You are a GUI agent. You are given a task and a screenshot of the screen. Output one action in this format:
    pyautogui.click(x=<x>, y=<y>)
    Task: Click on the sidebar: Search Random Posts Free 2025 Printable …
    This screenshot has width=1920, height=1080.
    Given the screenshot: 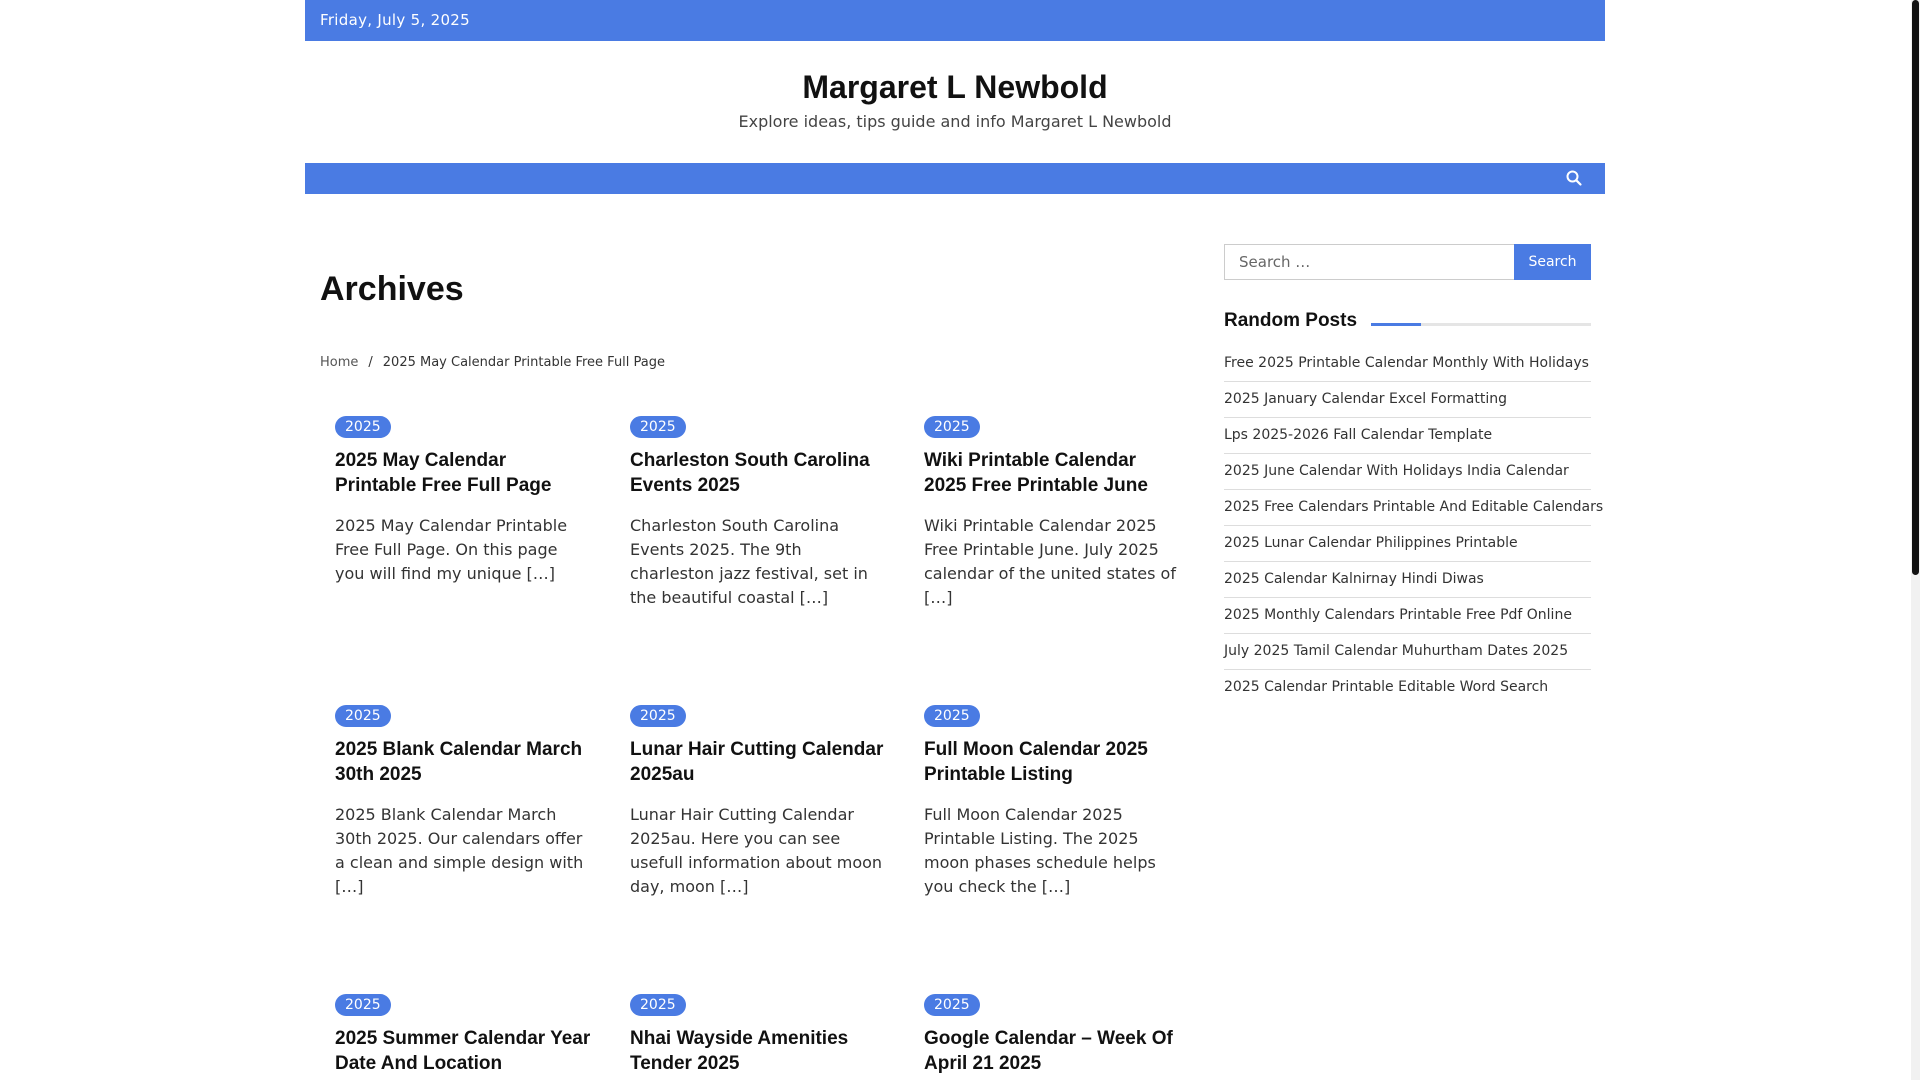 What is the action you would take?
    pyautogui.click(x=1413, y=475)
    